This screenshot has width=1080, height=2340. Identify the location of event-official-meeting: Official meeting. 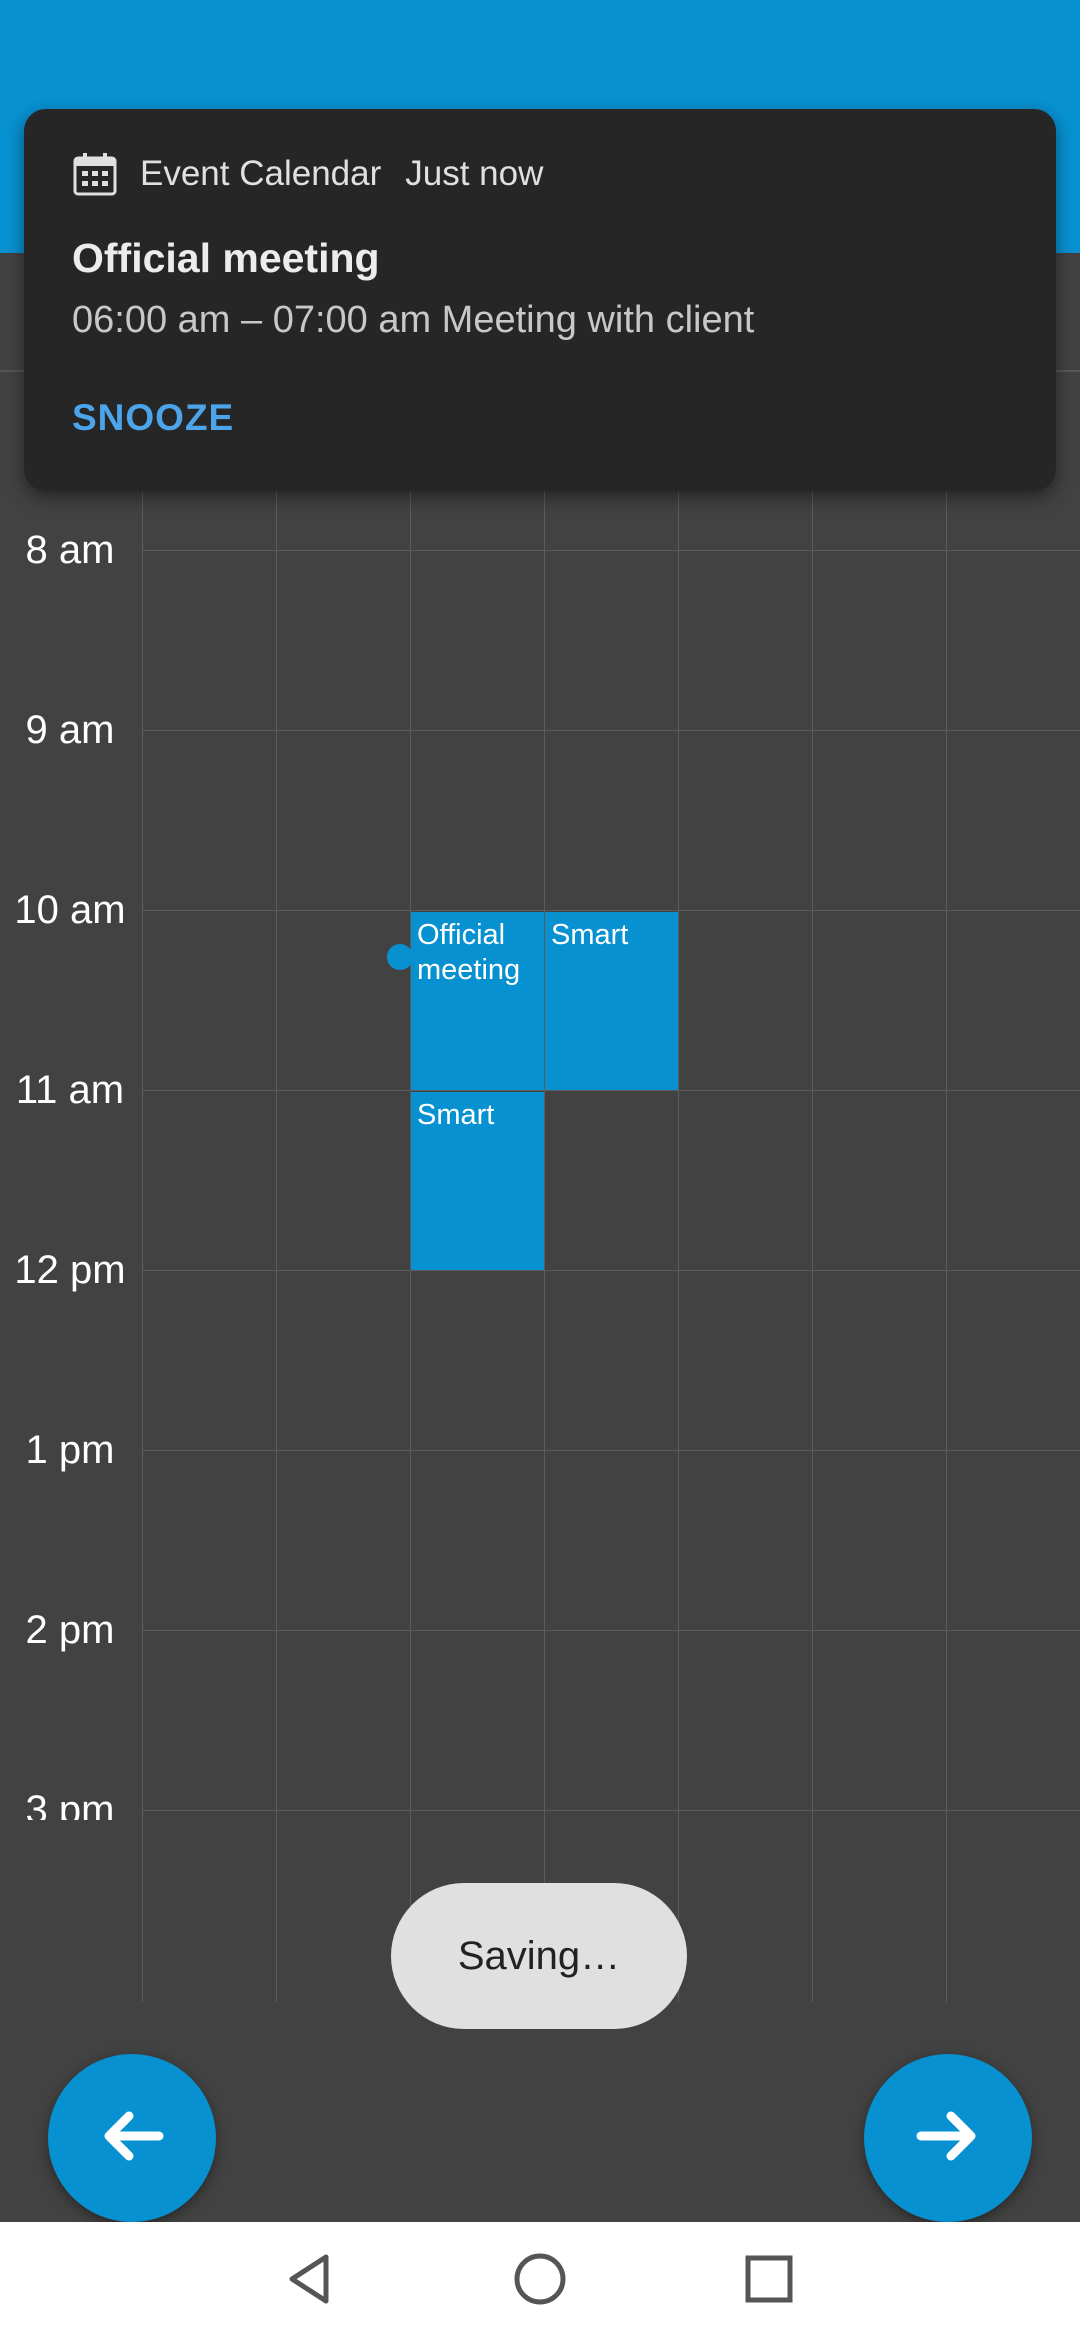
(477, 1001).